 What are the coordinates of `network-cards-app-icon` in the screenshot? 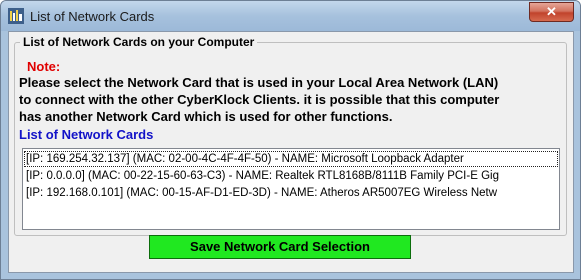 It's located at (16, 16).